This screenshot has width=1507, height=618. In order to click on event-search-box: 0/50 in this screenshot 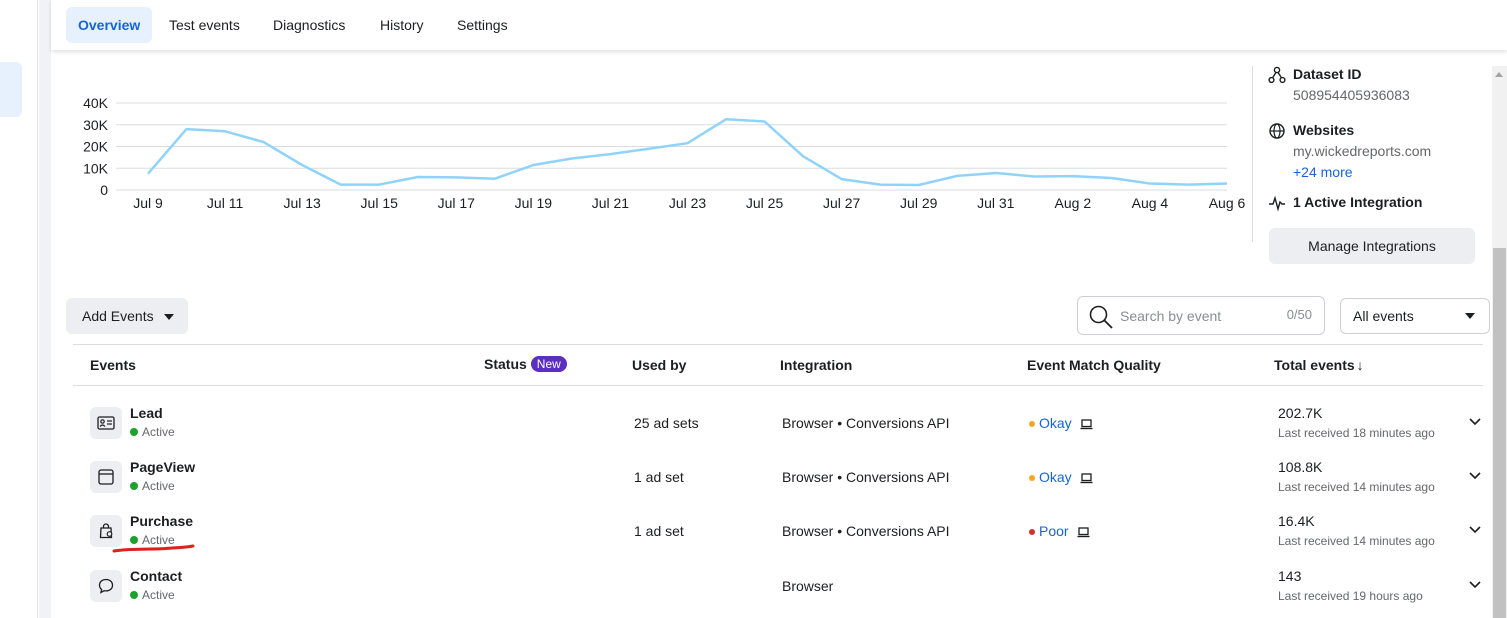, I will do `click(1201, 315)`.